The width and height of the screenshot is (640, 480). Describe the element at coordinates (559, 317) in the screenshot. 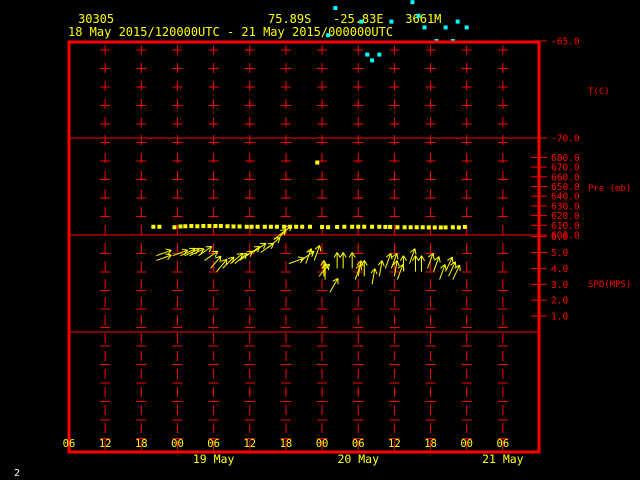

I see `y-tick-label: 1.0` at that location.